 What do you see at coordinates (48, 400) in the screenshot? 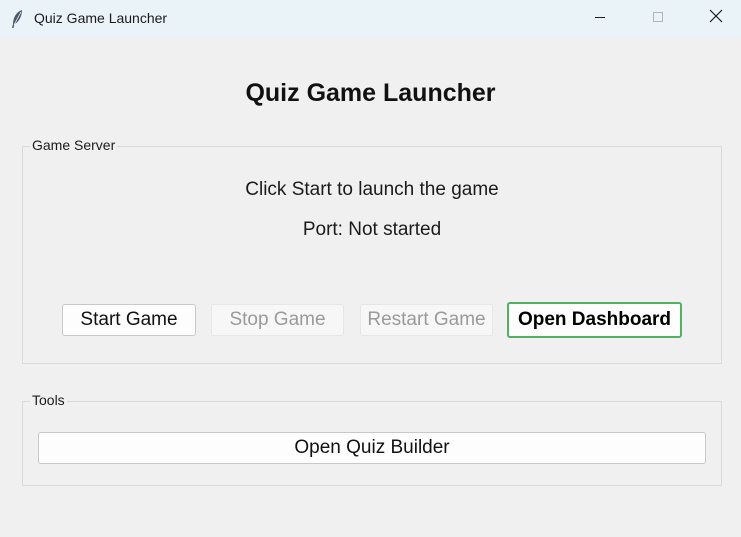
I see `tools-label: Tools` at bounding box center [48, 400].